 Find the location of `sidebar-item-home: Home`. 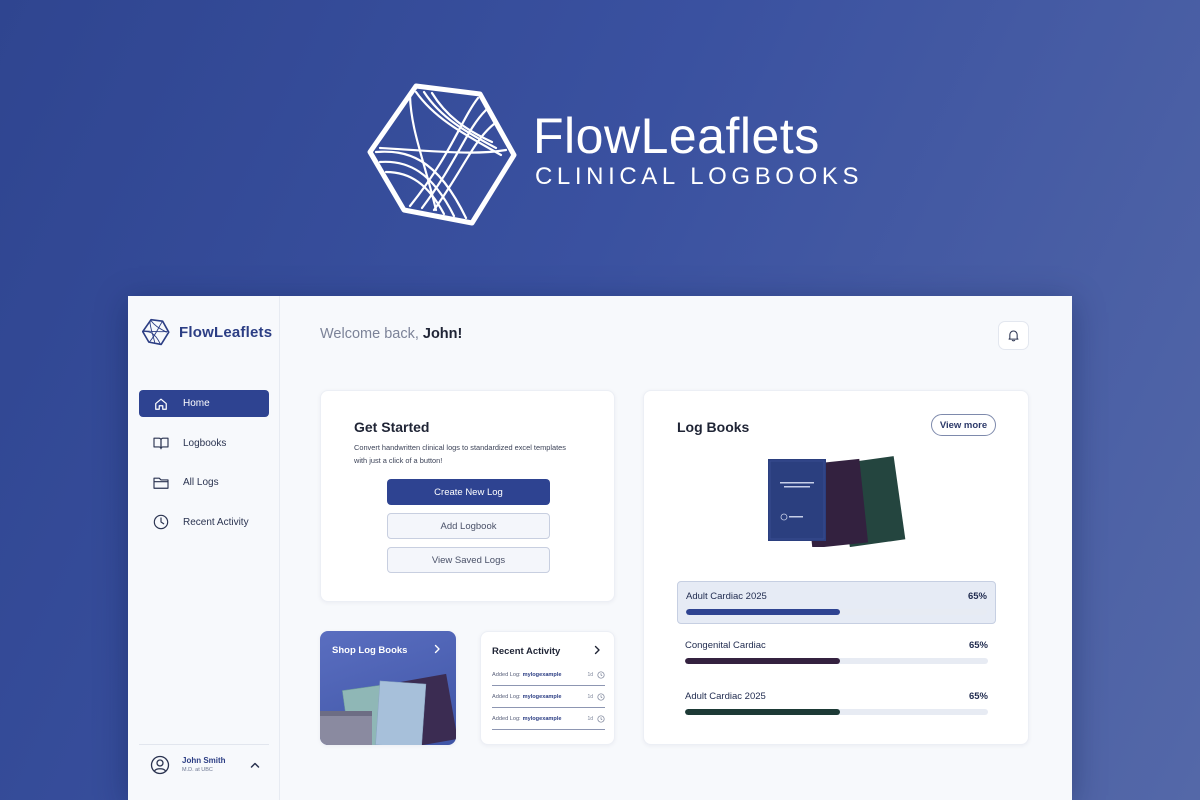

sidebar-item-home: Home is located at coordinates (204, 403).